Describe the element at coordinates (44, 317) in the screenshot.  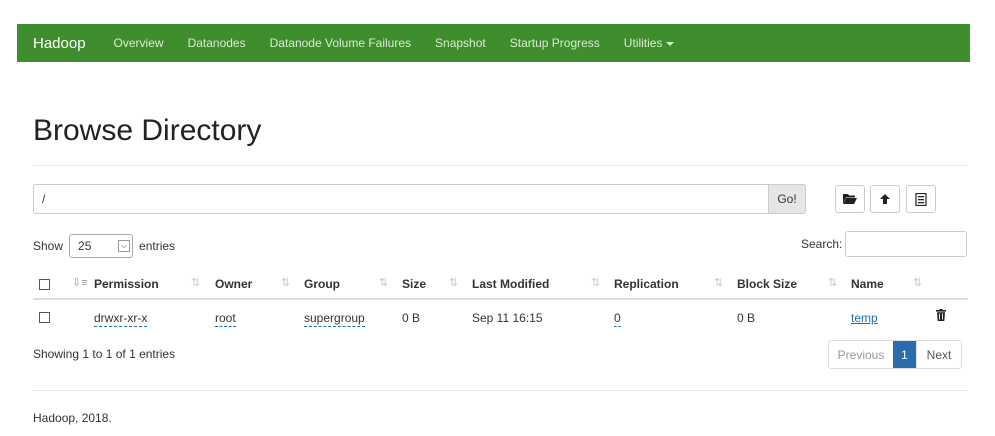
I see `row-select-checkbox` at that location.